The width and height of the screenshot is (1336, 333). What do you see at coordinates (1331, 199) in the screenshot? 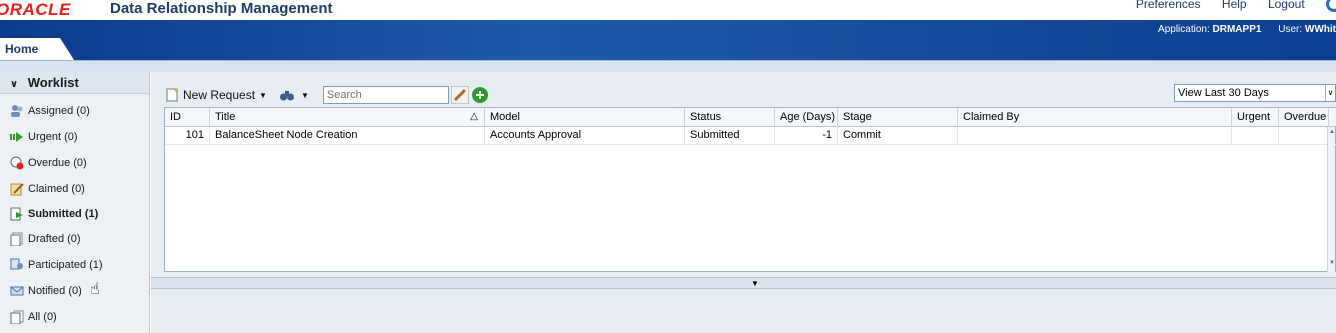
I see `vertical-scrollbar: ▲ ▼` at bounding box center [1331, 199].